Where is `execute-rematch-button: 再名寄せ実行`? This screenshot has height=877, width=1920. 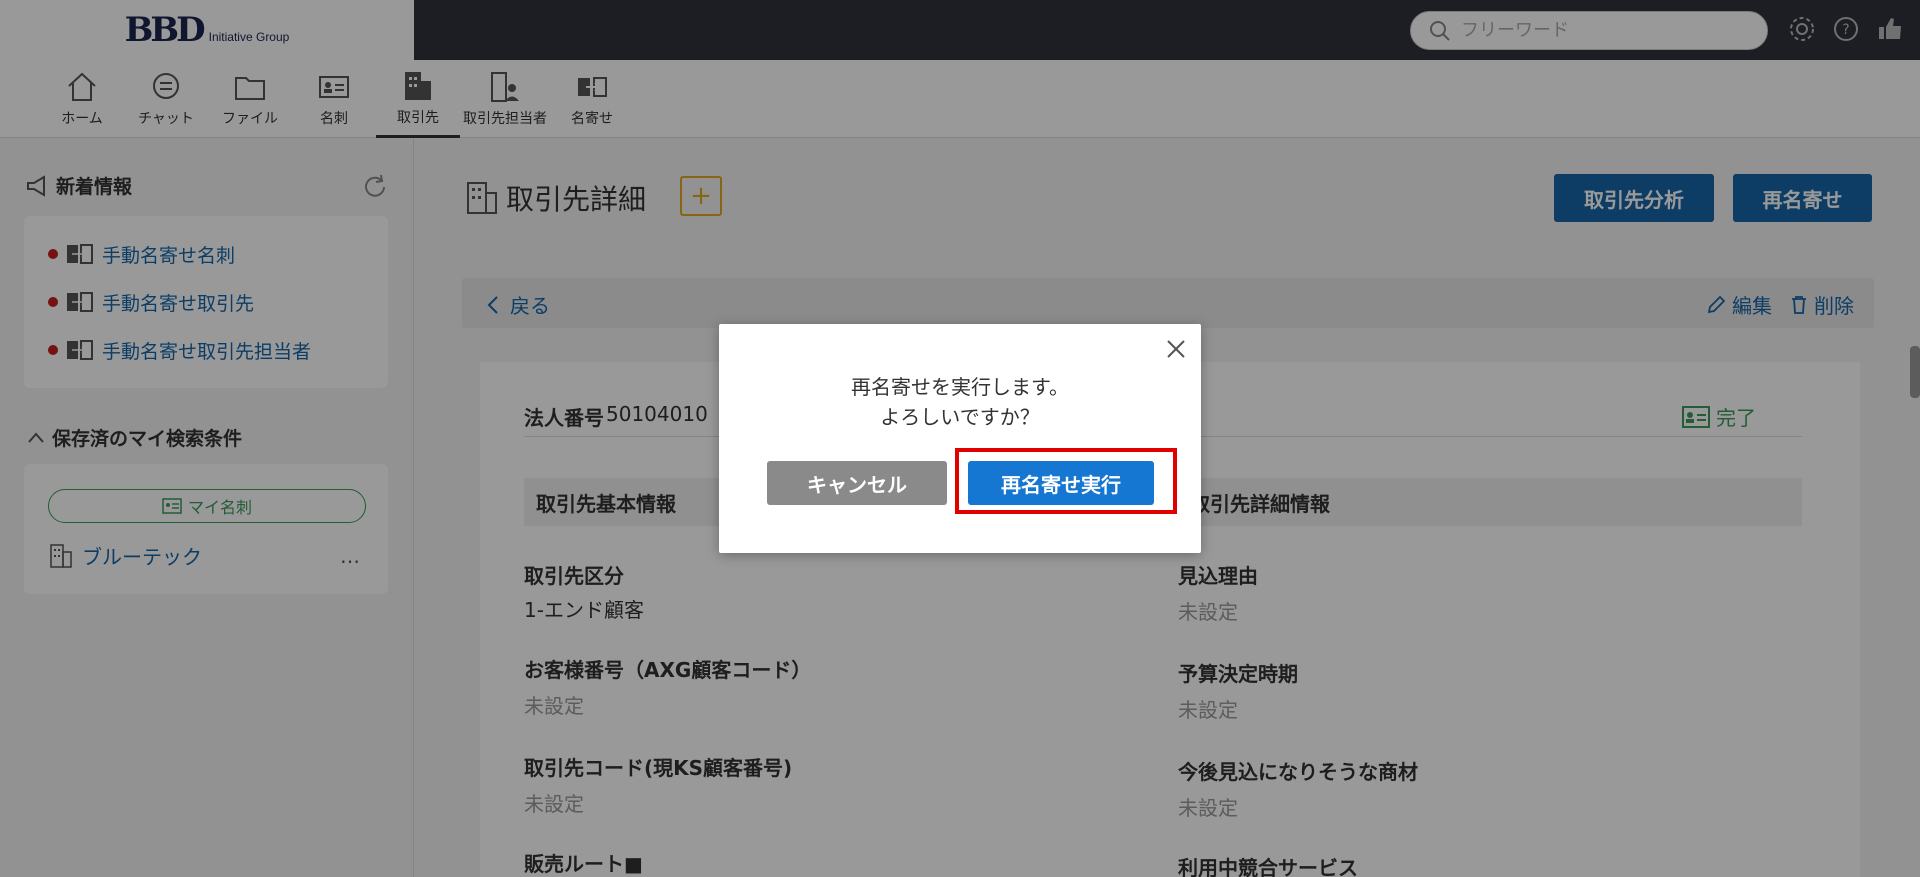
execute-rematch-button: 再名寄せ実行 is located at coordinates (1061, 483).